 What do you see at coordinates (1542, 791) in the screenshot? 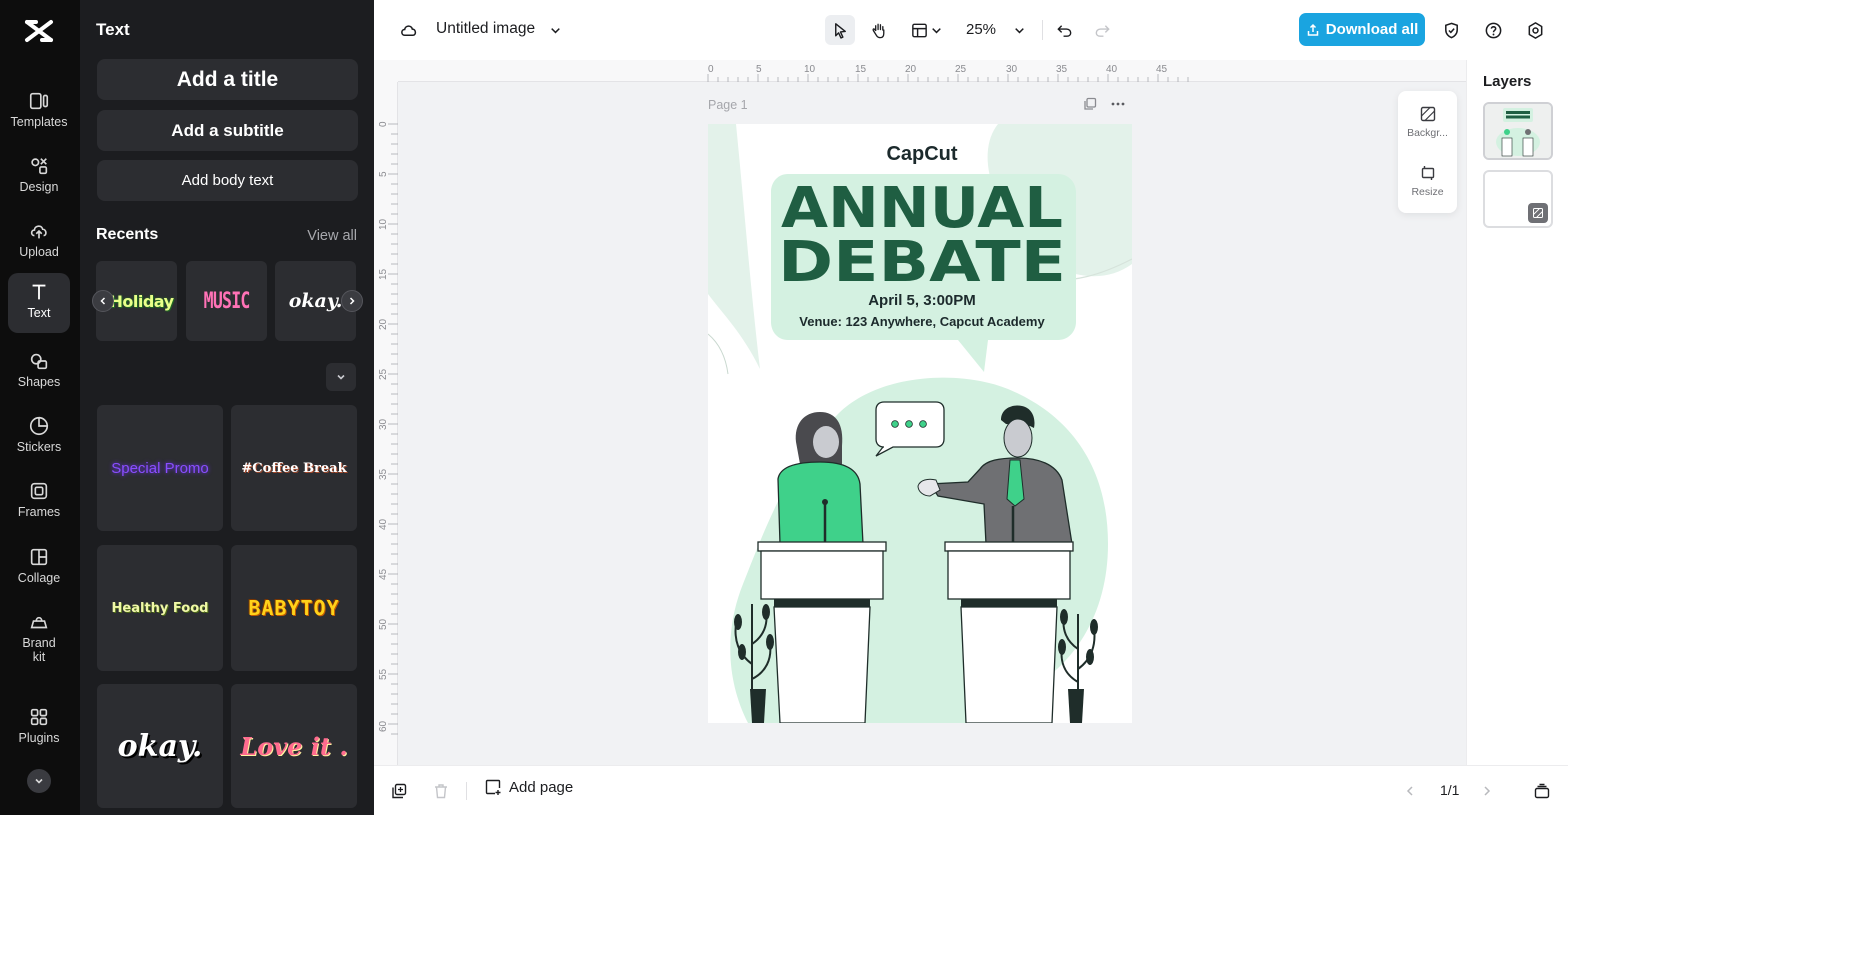
I see `page-manager-button` at bounding box center [1542, 791].